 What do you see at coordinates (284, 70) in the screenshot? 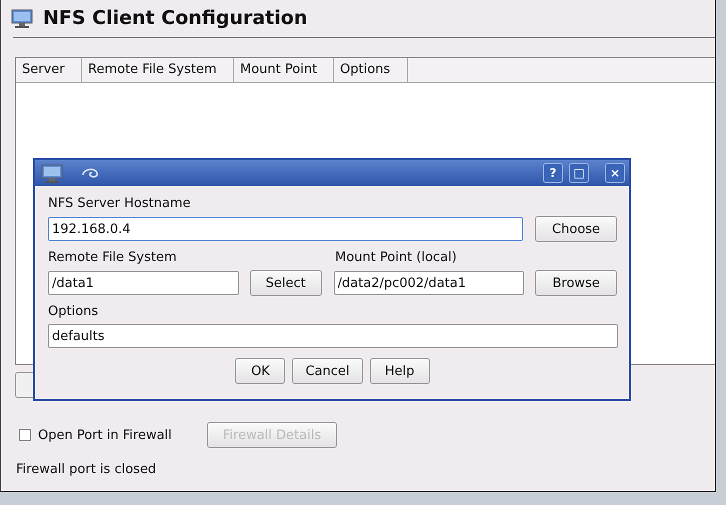
I see `column-header: Mount Point` at bounding box center [284, 70].